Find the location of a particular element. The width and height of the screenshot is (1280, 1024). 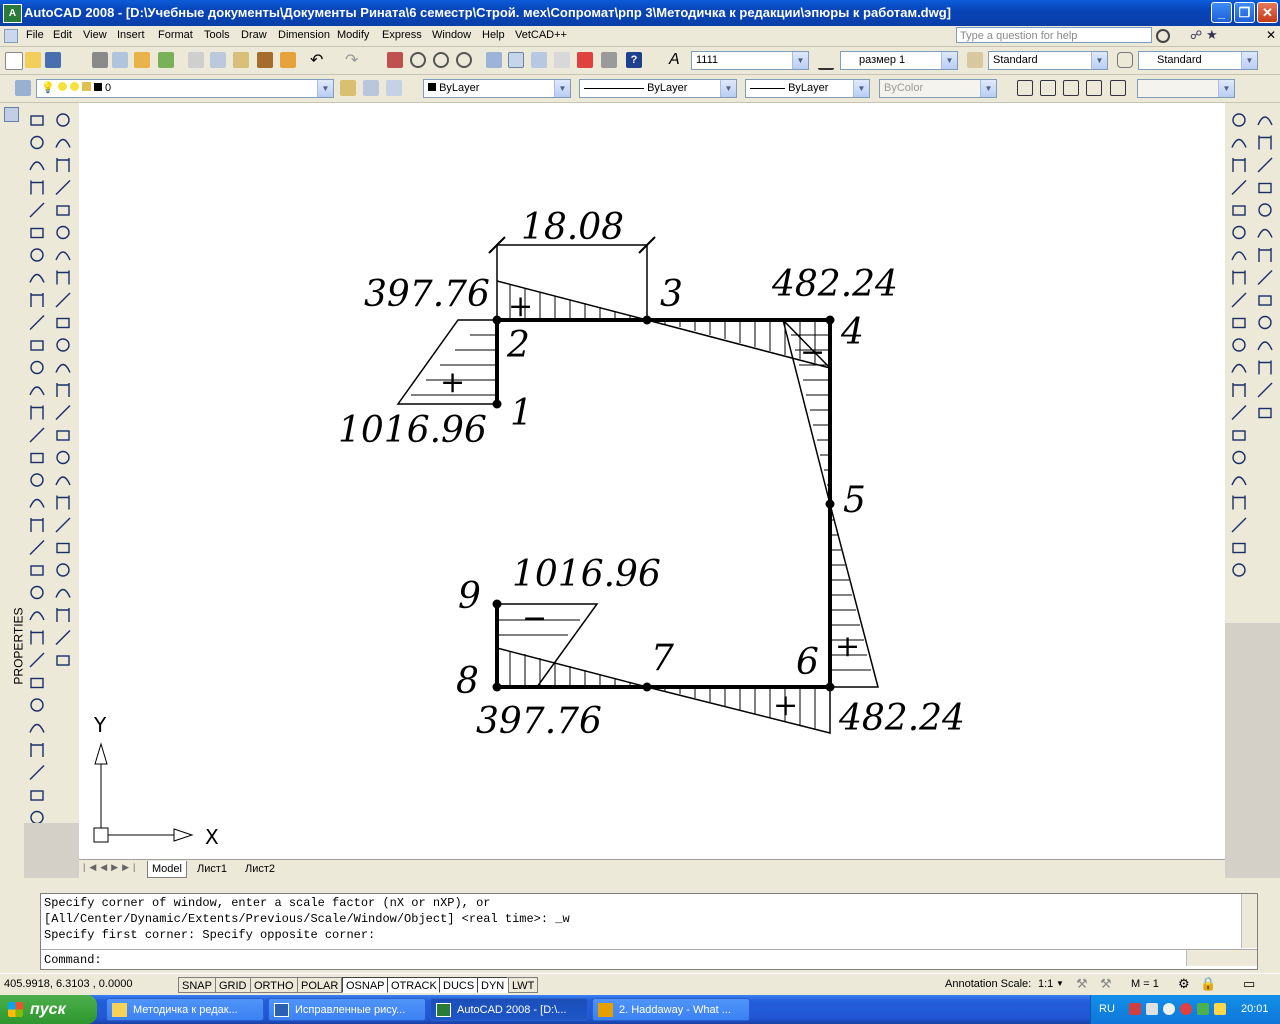

menu-dimension: Dimension is located at coordinates (304, 35).